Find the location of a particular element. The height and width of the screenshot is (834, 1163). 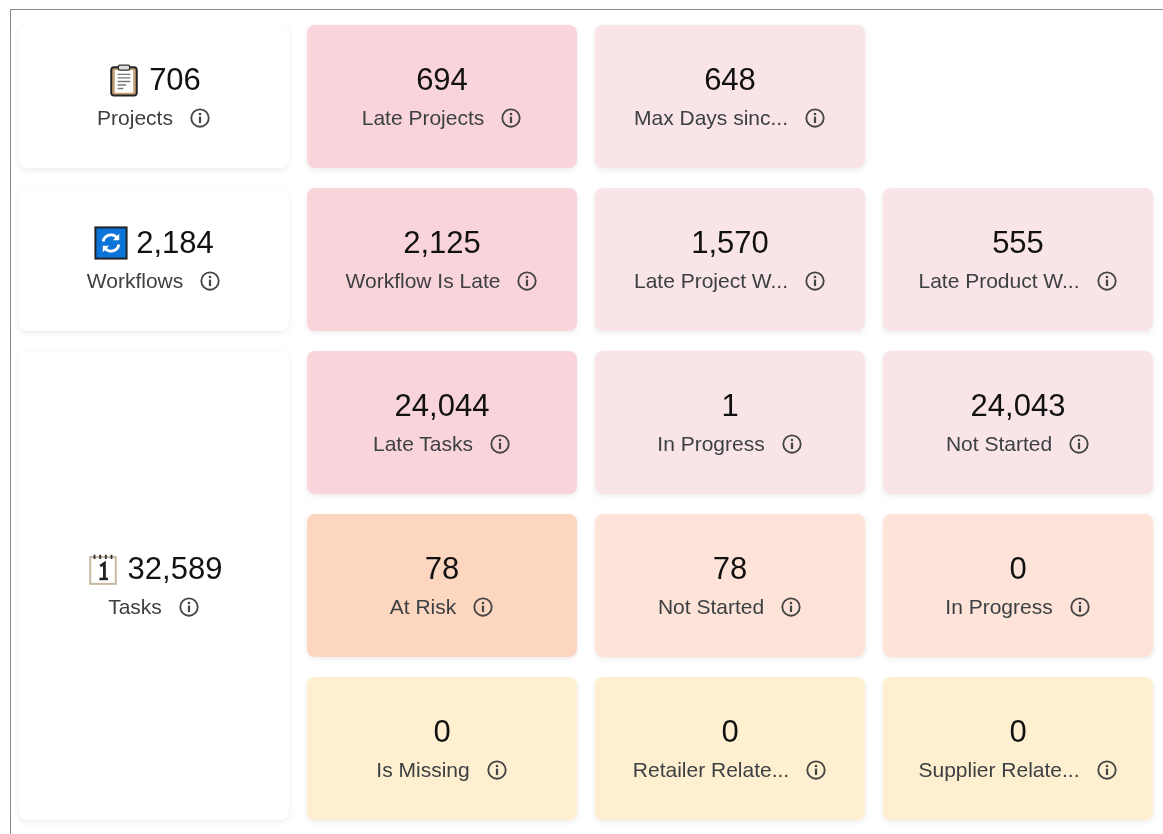

metric-value: 2,184 is located at coordinates (175, 242).